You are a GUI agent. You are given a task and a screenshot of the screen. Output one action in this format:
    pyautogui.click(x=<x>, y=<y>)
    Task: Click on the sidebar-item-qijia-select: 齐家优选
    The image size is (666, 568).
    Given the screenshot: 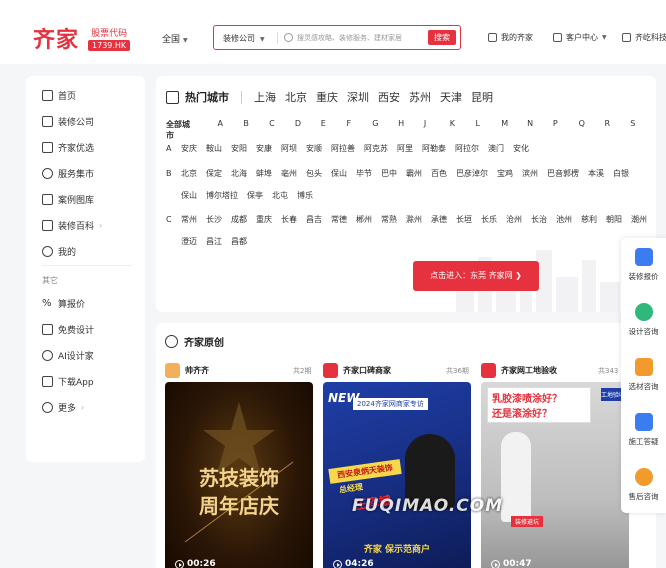 What is the action you would take?
    pyautogui.click(x=68, y=147)
    